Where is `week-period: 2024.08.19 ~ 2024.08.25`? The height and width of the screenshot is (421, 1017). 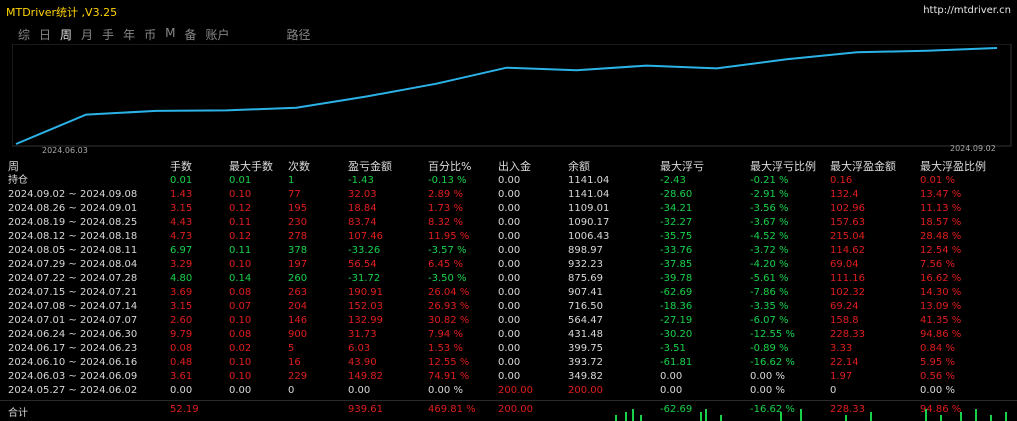 week-period: 2024.08.19 ~ 2024.08.25 is located at coordinates (73, 222).